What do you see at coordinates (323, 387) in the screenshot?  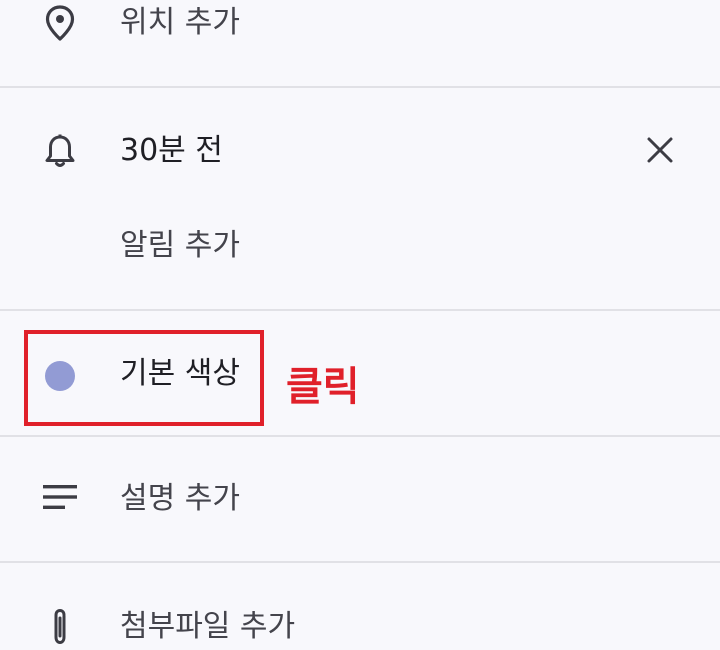 I see `click-annotation: 클릭` at bounding box center [323, 387].